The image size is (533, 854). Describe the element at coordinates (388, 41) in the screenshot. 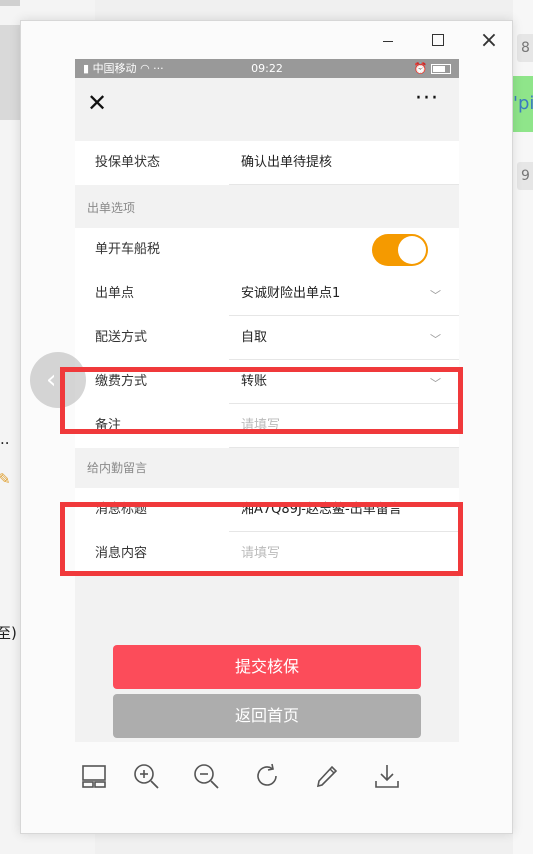

I see `minimize-button` at that location.